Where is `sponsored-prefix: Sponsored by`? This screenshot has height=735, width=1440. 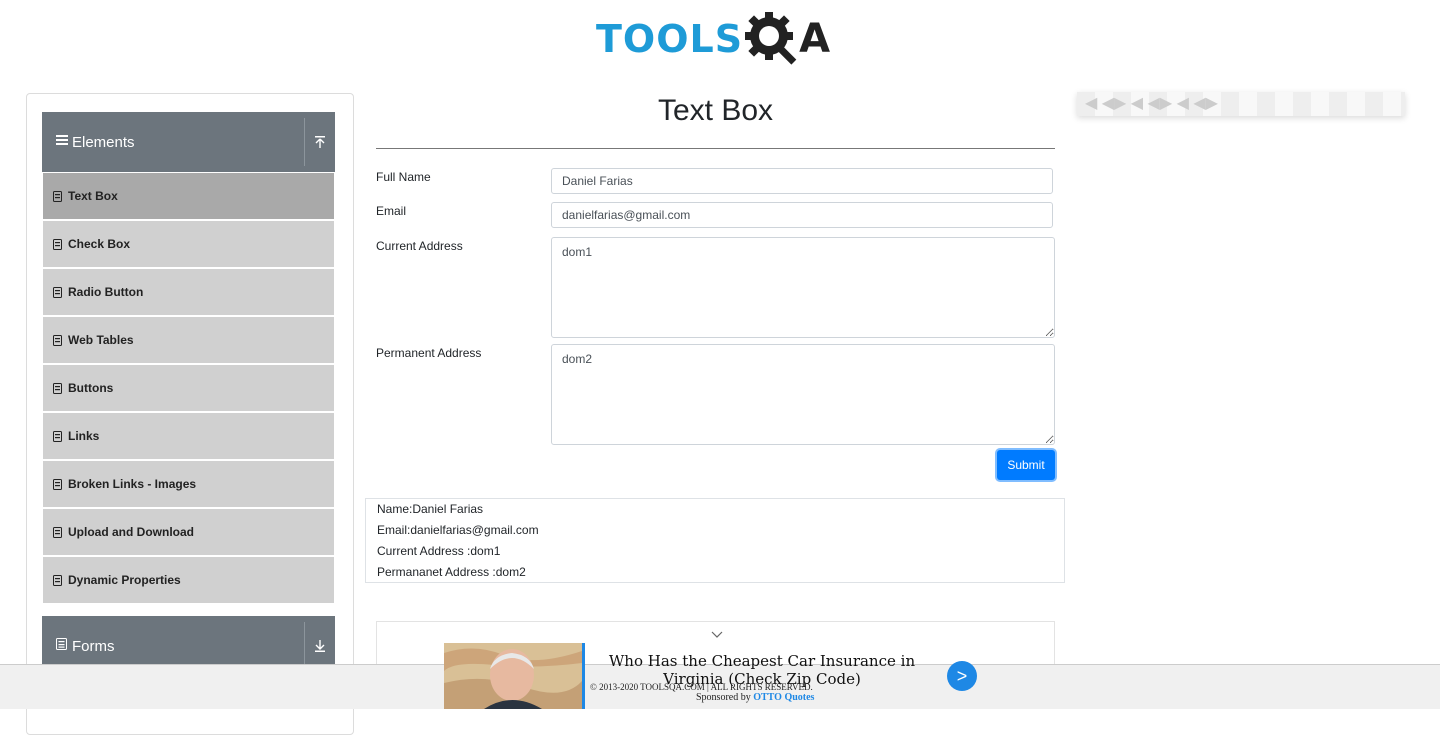 sponsored-prefix: Sponsored by is located at coordinates (723, 697).